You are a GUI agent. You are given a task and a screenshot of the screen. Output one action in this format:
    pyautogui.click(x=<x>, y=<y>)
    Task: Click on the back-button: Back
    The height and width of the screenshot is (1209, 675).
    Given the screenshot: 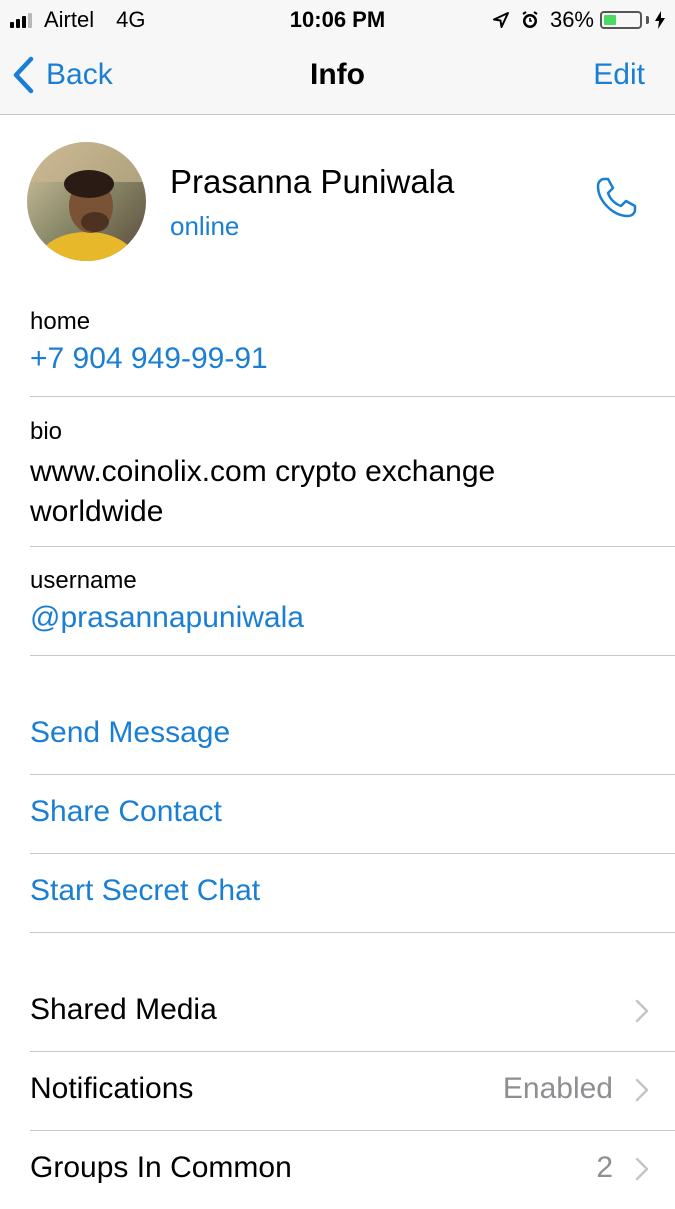 What is the action you would take?
    pyautogui.click(x=62, y=75)
    